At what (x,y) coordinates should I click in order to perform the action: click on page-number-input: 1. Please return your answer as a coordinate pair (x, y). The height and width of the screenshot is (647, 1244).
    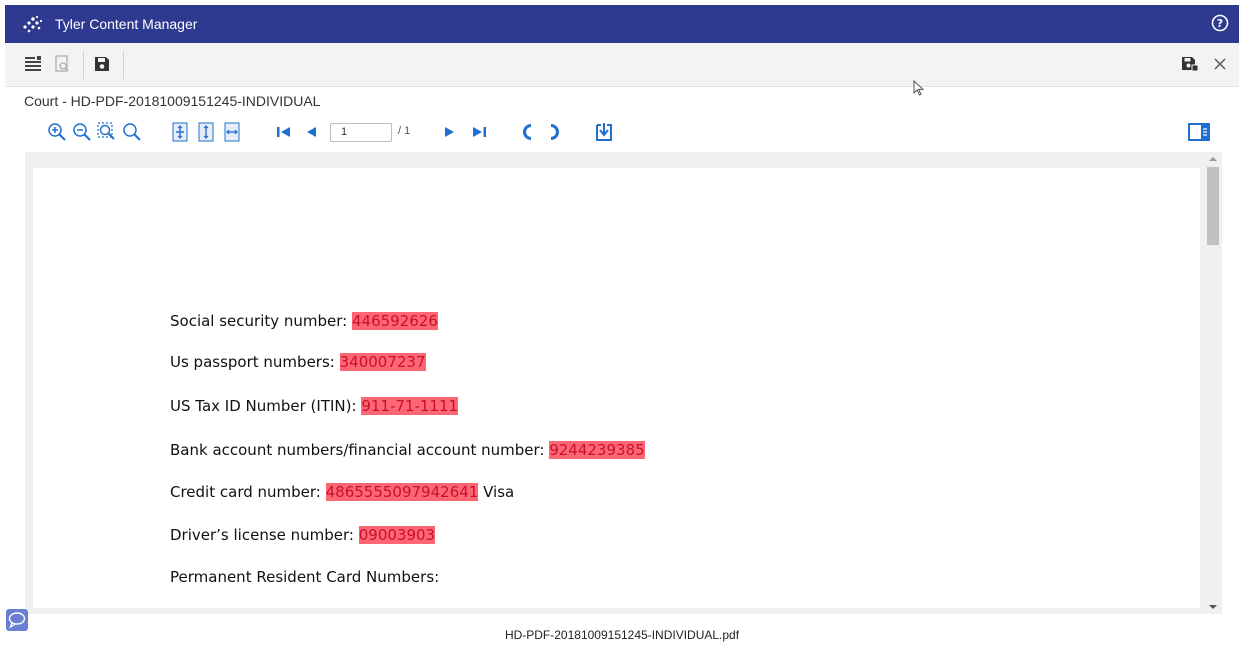
    Looking at the image, I should click on (361, 132).